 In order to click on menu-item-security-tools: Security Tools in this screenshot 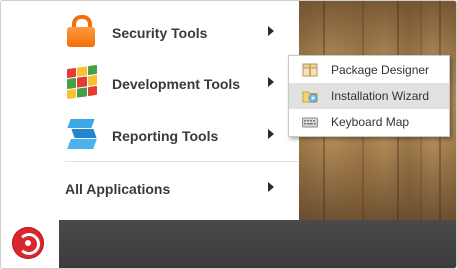, I will do `click(179, 32)`.